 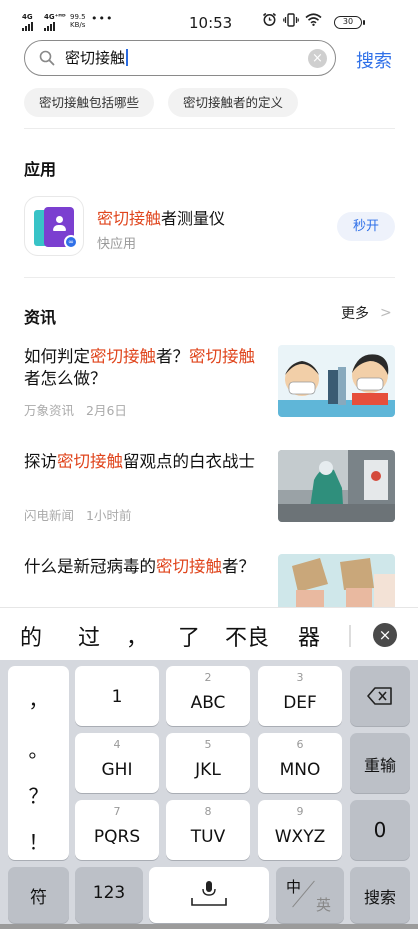 I want to click on network-type-1: 4G, so click(x=27, y=17).